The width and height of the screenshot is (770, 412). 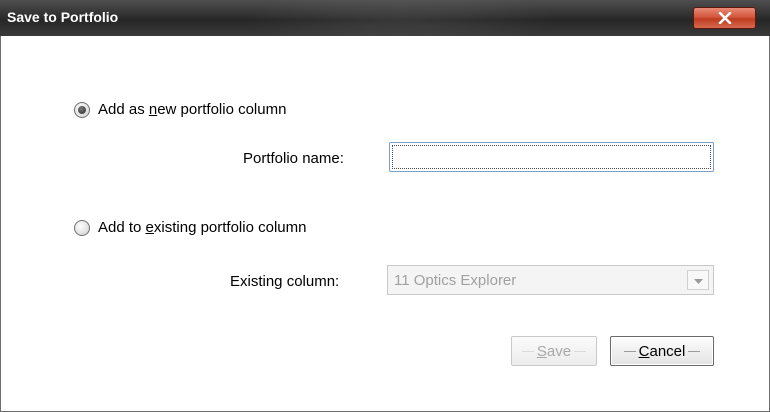 I want to click on radio-button-unchecked, so click(x=82, y=227).